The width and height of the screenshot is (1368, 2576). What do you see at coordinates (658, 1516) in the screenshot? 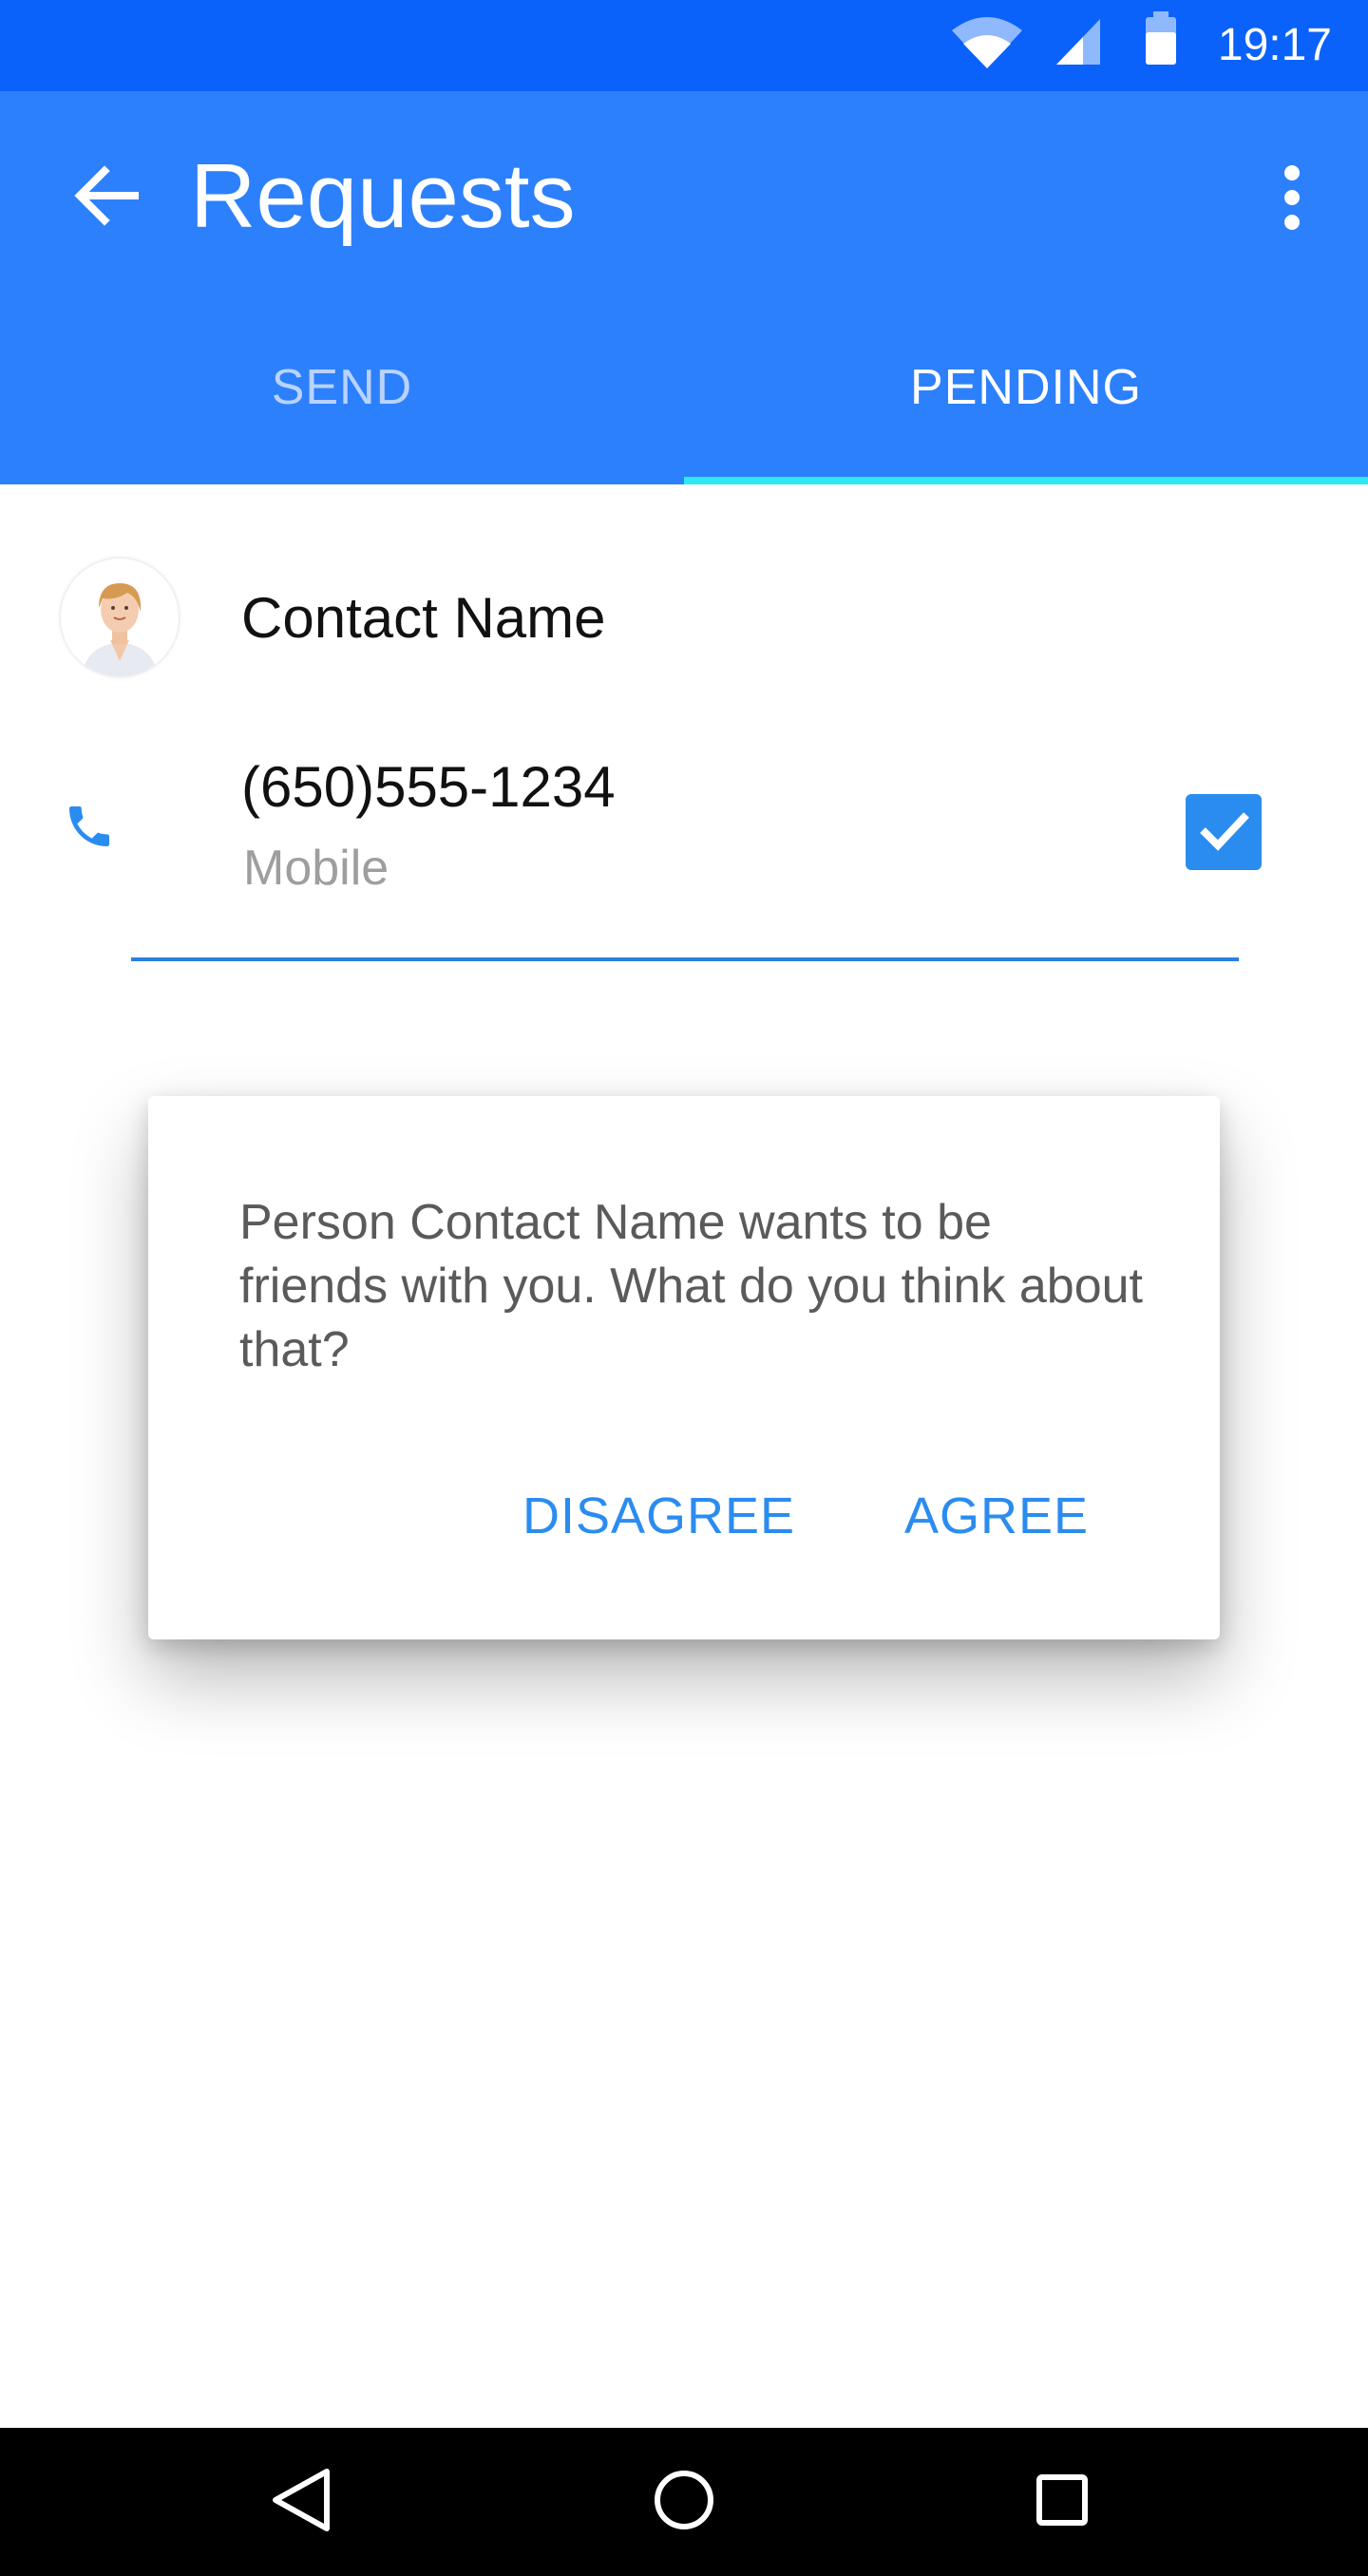
I see `disagree-button: DISAGREE` at bounding box center [658, 1516].